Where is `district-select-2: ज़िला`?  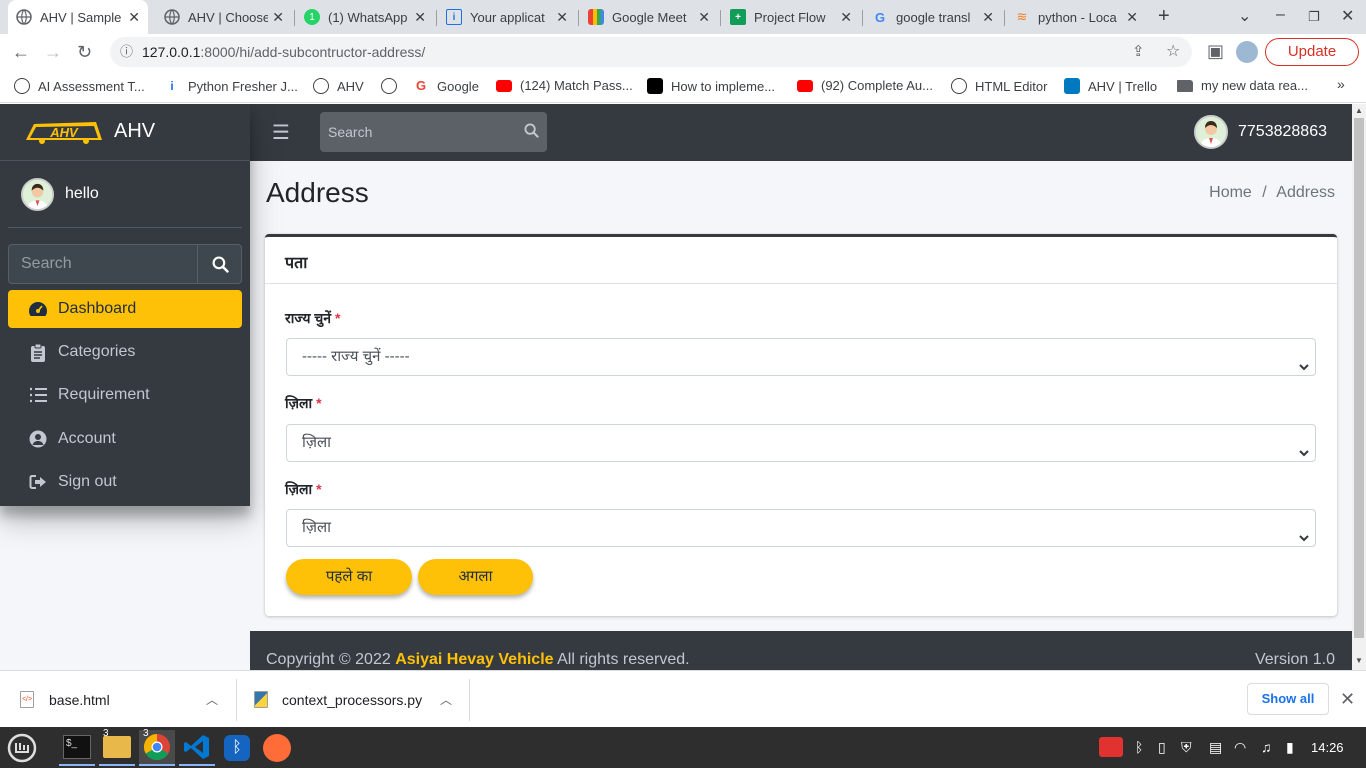
district-select-2: ज़िला is located at coordinates (801, 528).